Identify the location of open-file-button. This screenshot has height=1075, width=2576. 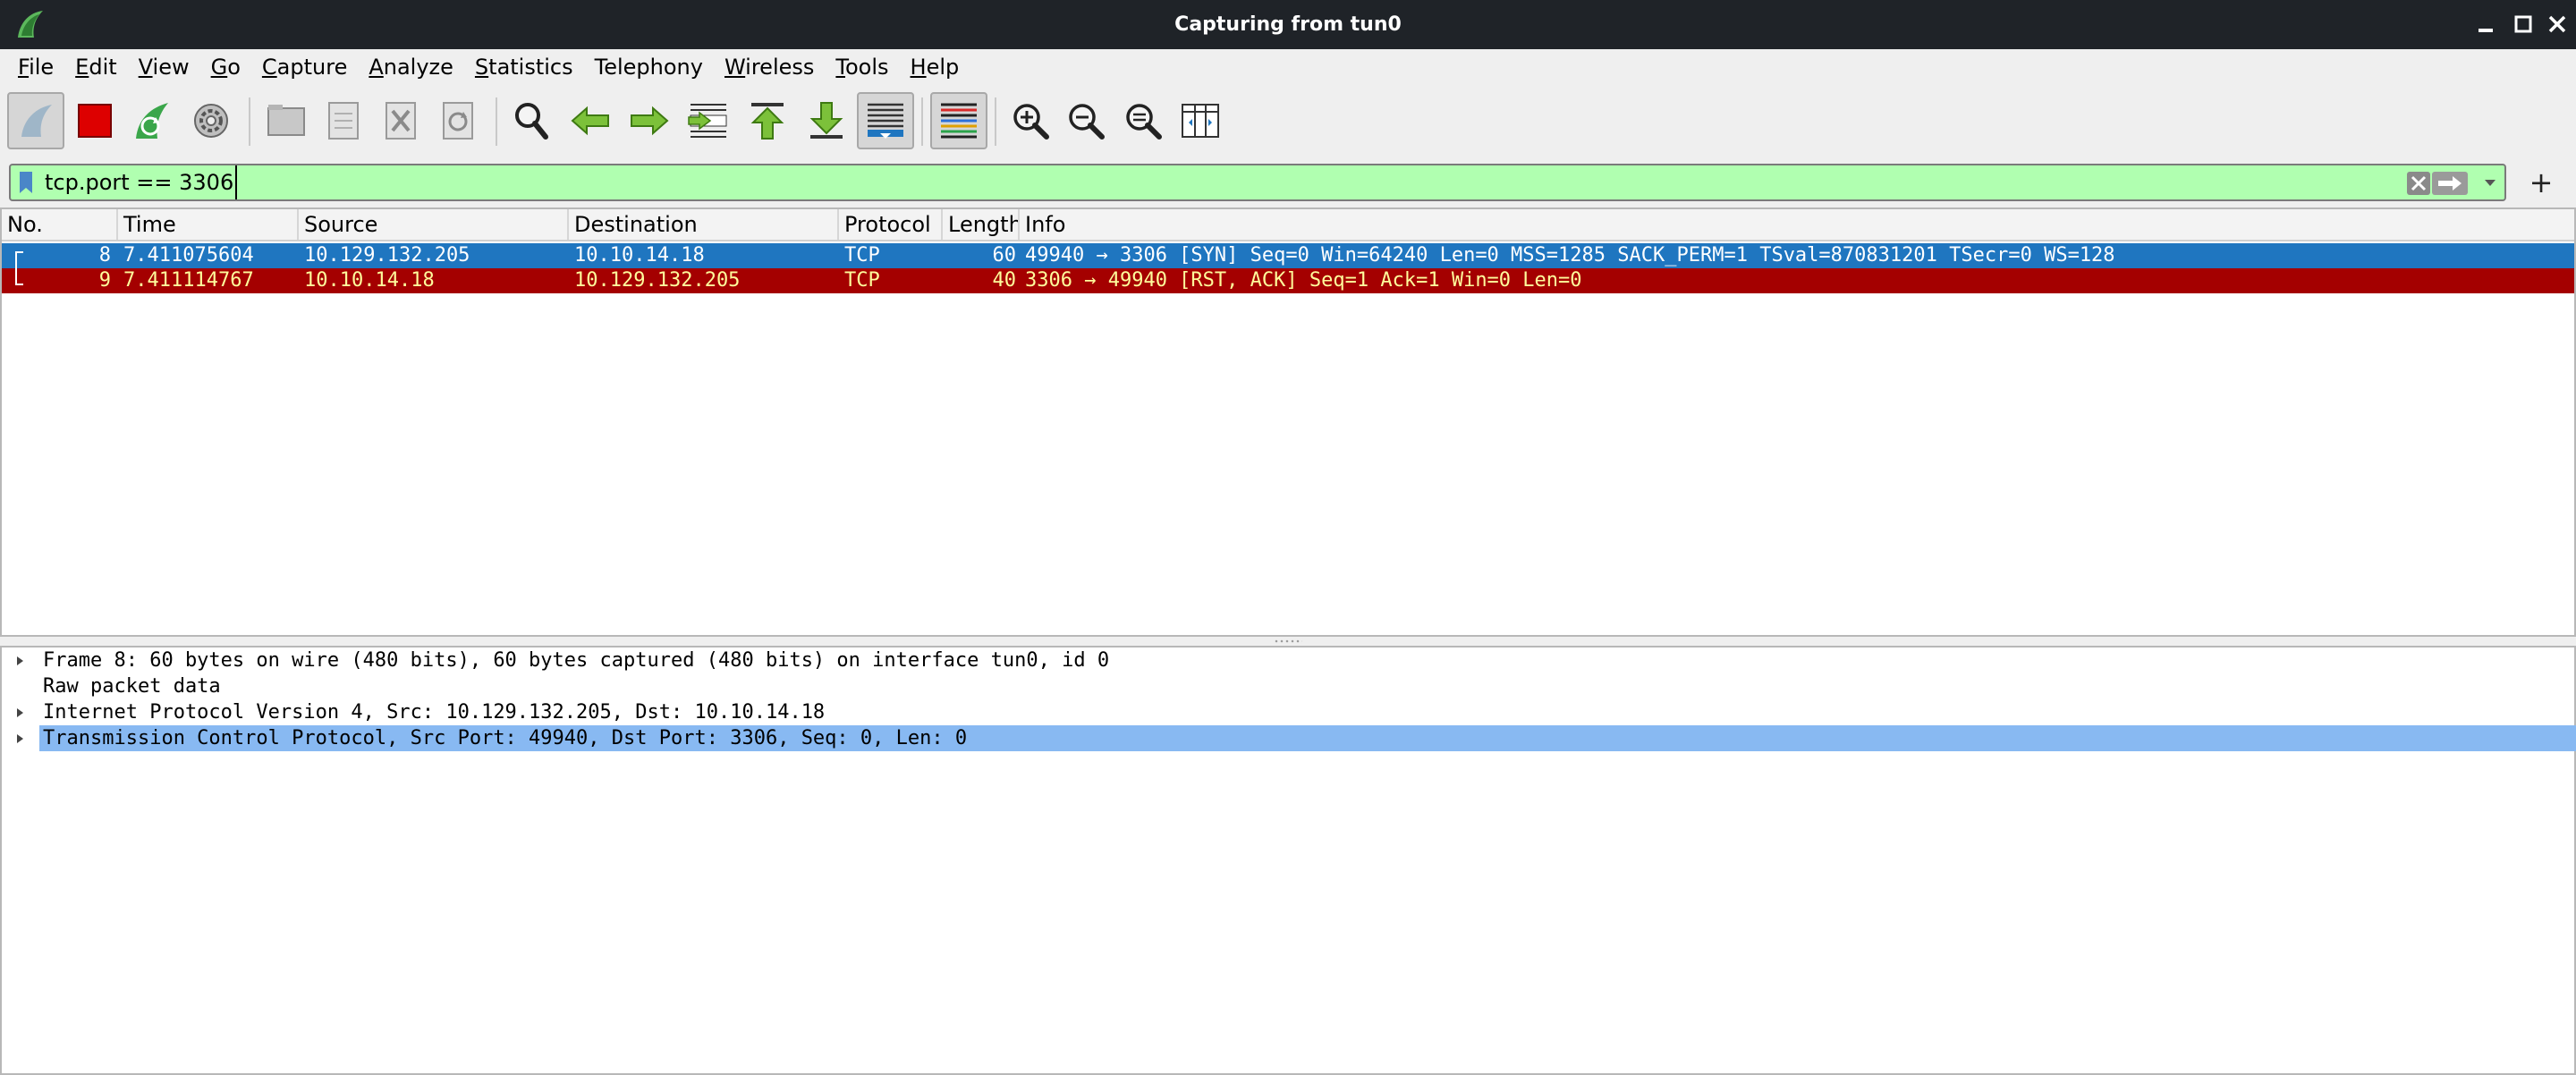
(286, 120).